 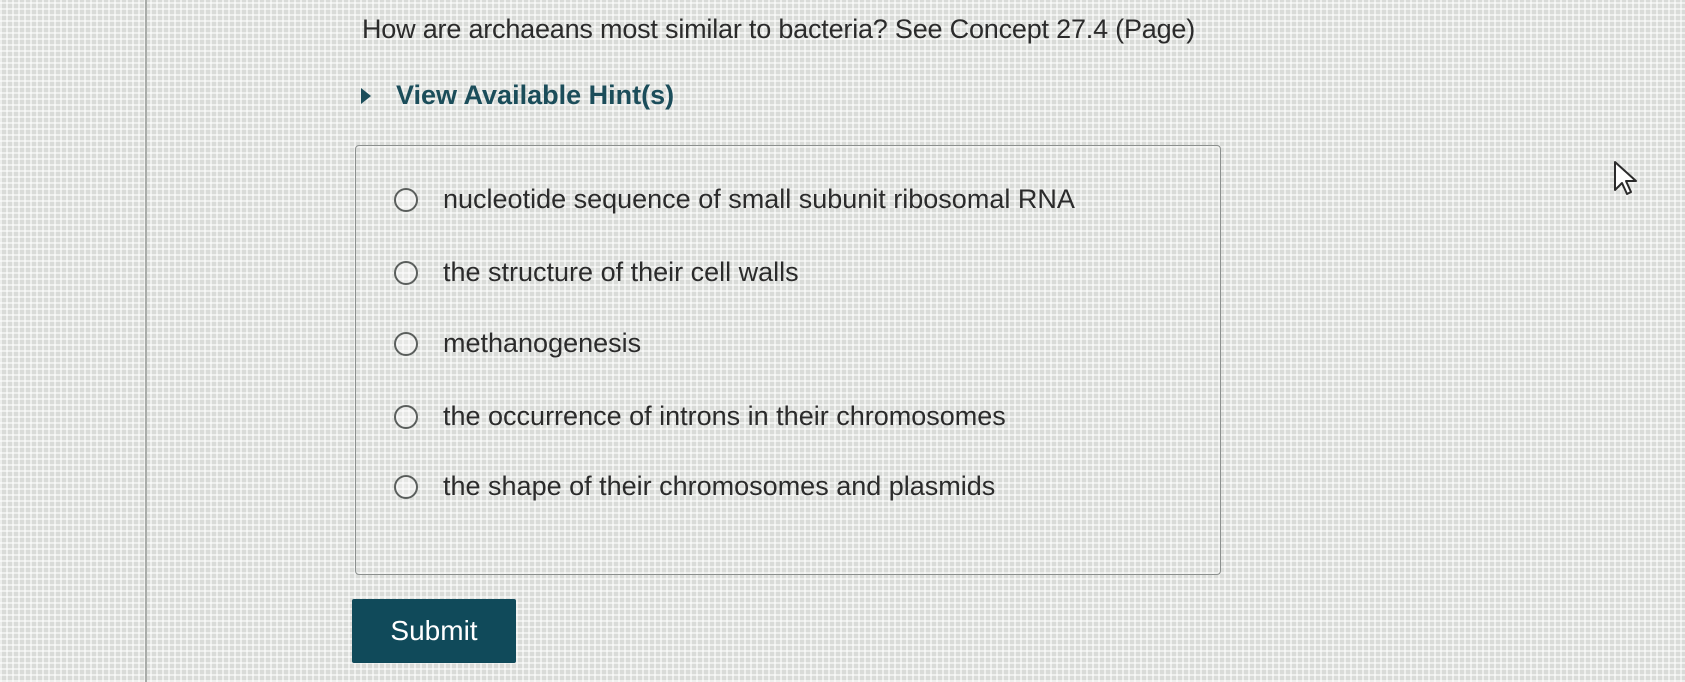 I want to click on option-cell-walls: the structure of their cell walls, so click(x=596, y=272).